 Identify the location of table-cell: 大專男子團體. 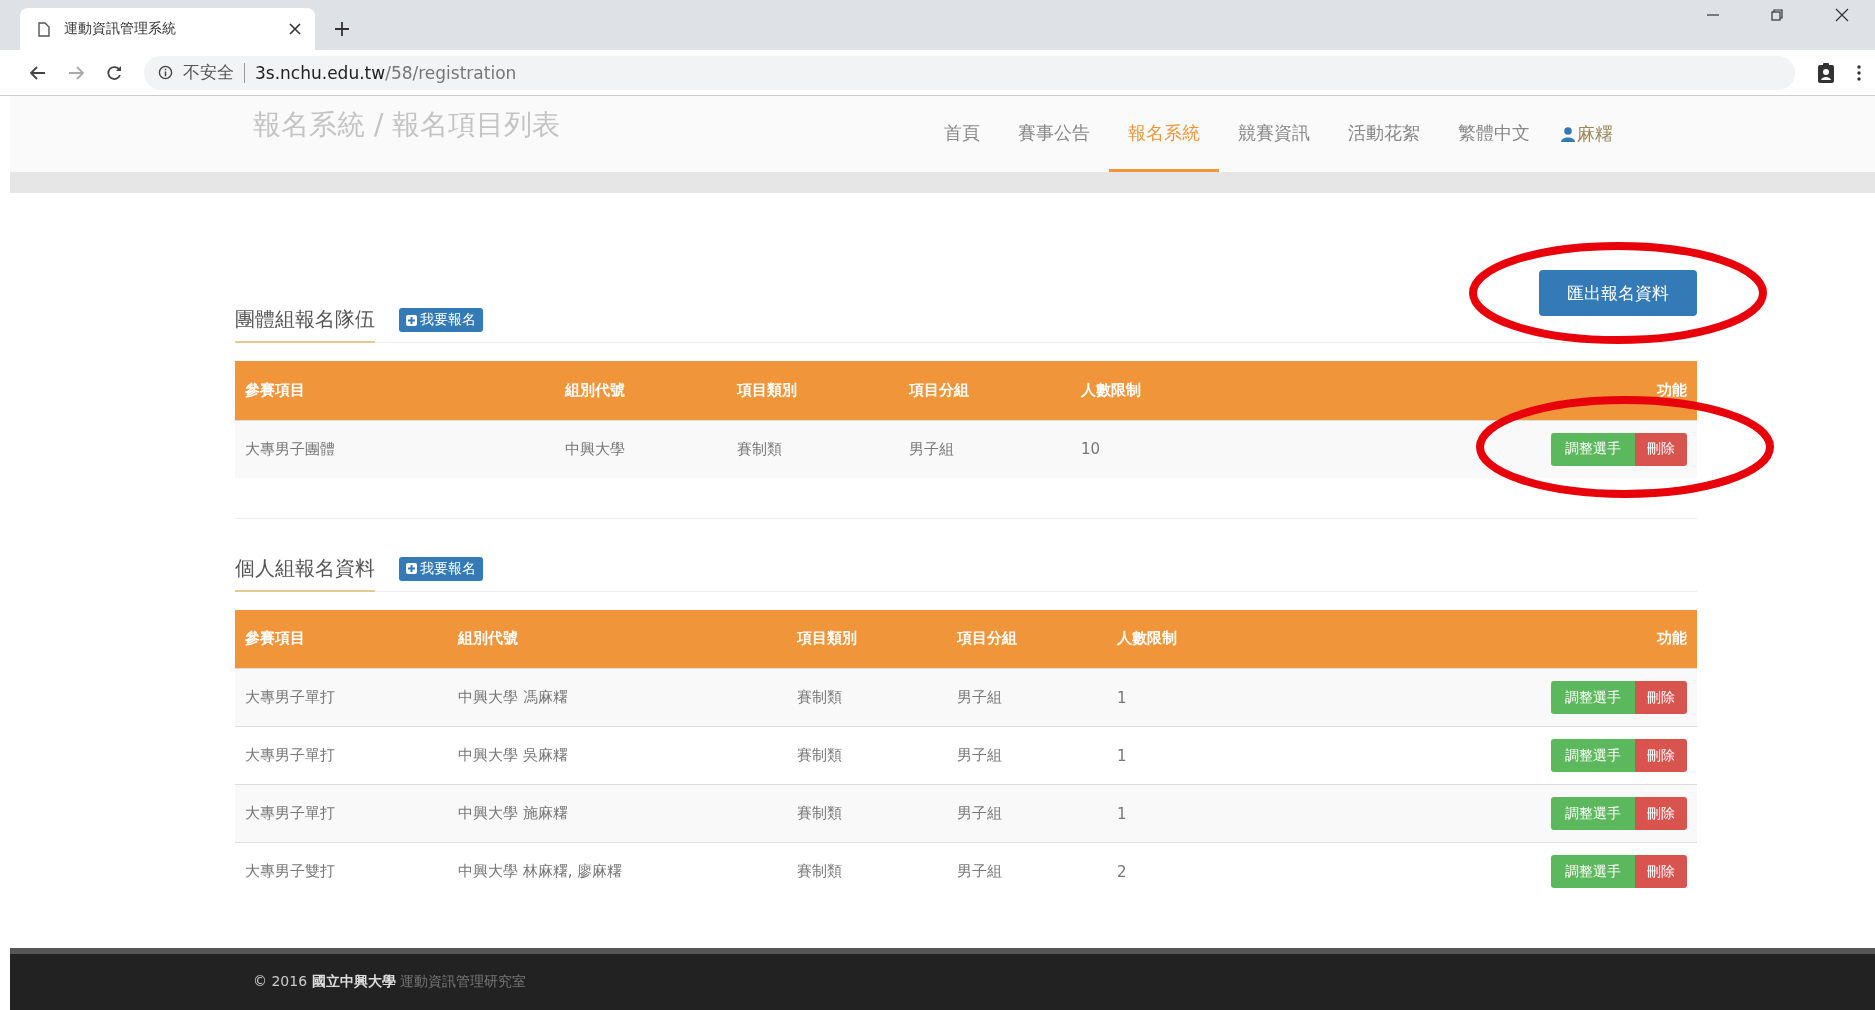
(290, 448).